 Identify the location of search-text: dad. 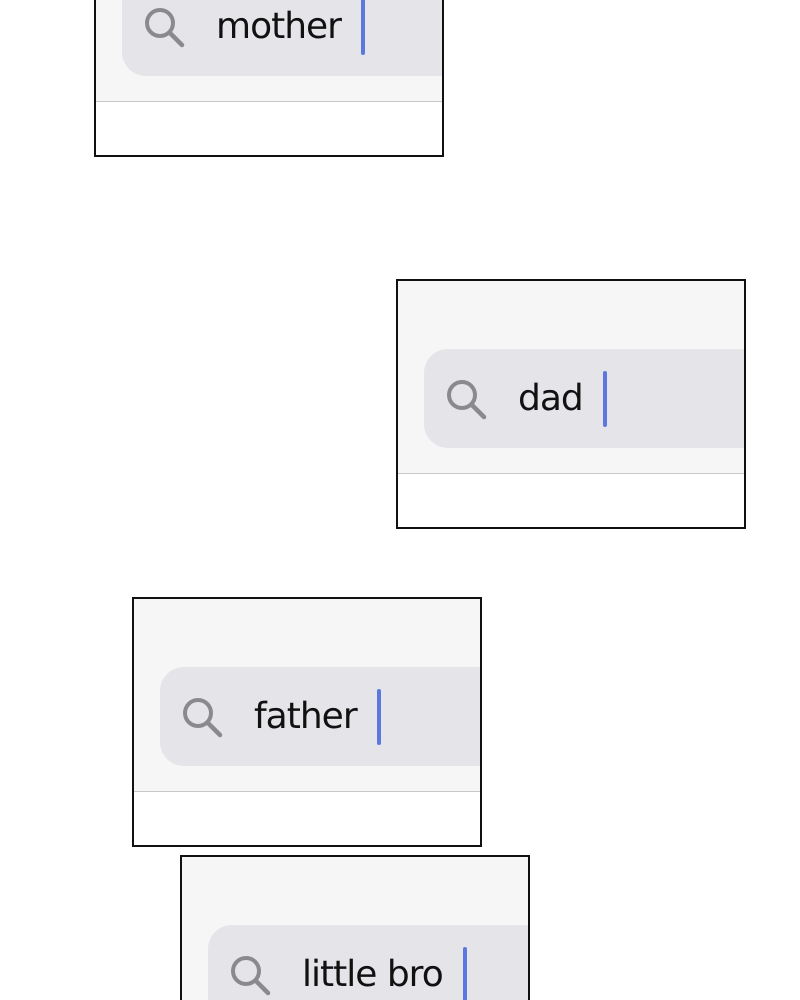
(550, 398).